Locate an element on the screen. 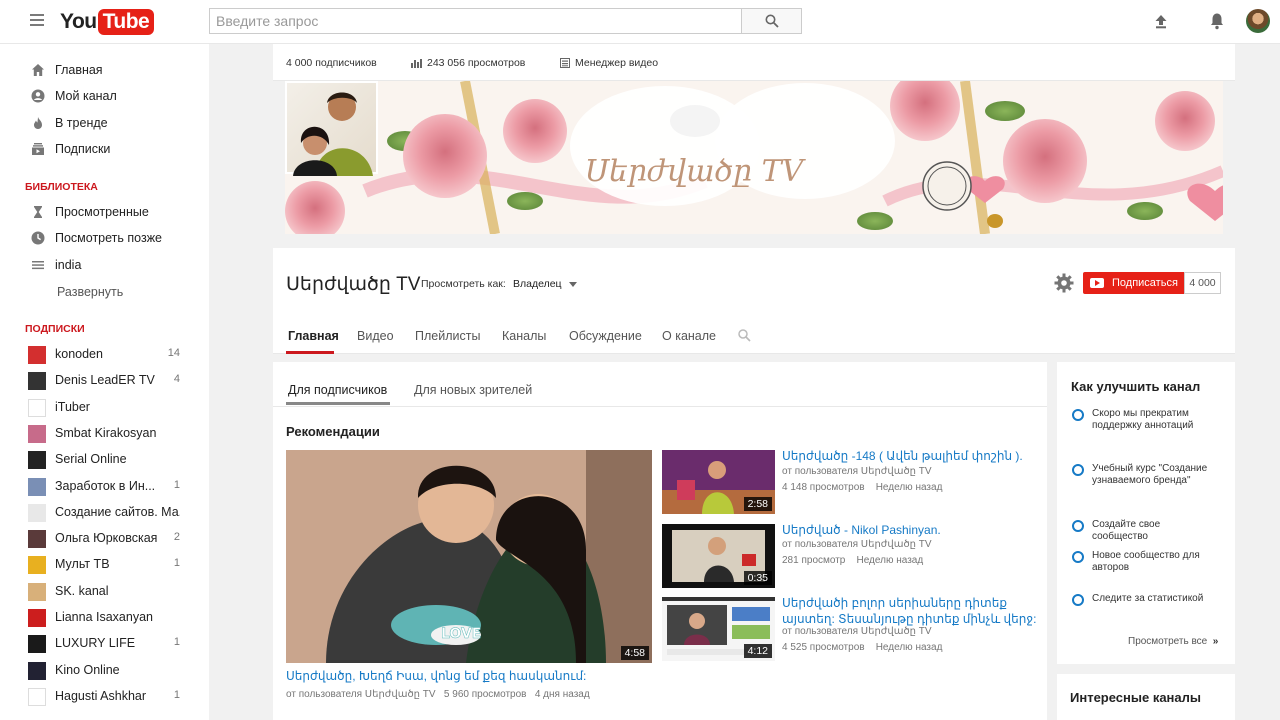  subscribe-label: Подписаться is located at coordinates (1145, 283).